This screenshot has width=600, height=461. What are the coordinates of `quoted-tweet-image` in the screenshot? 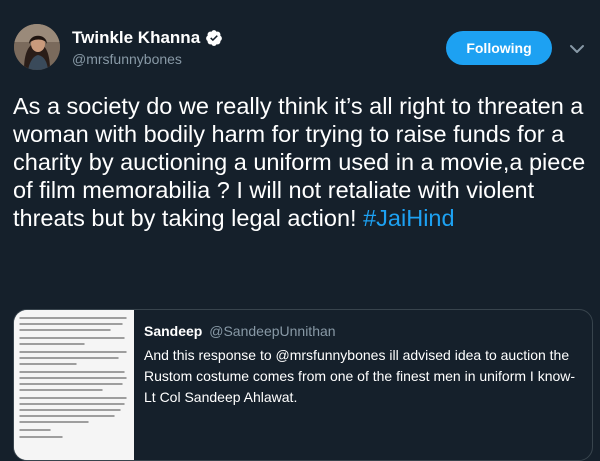 It's located at (74, 385).